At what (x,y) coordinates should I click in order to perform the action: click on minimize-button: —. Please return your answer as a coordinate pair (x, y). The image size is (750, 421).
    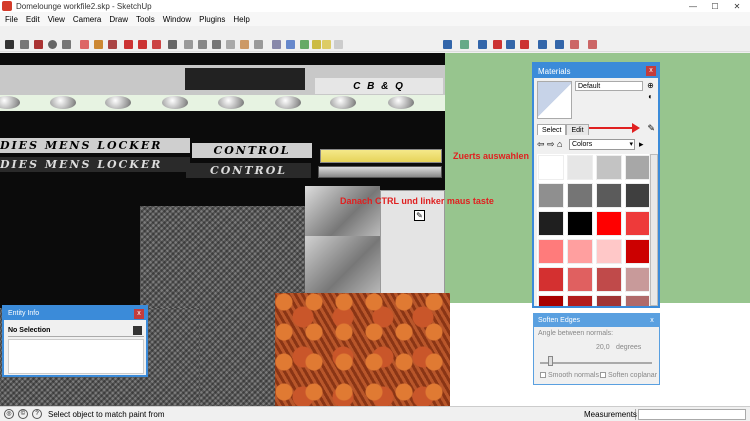
    Looking at the image, I should click on (693, 6).